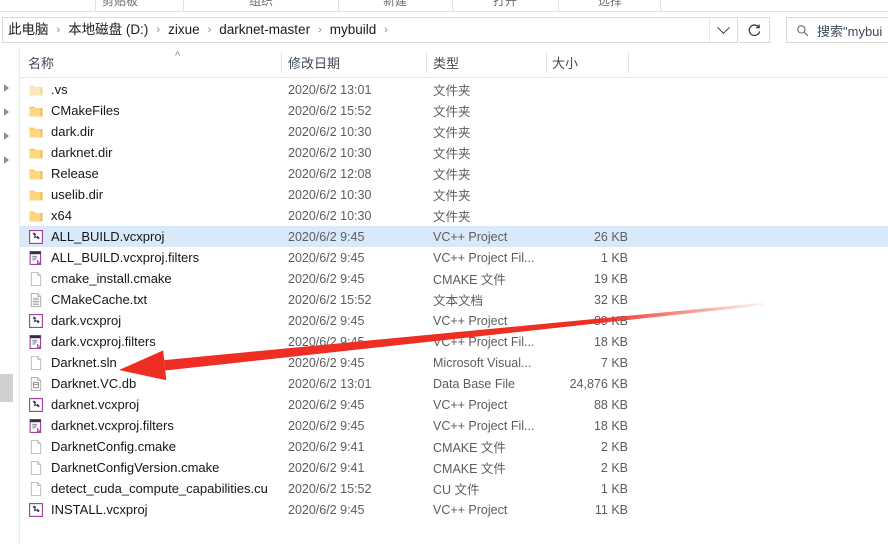 This screenshot has height=544, width=888. I want to click on chevron-down-icon, so click(723, 27).